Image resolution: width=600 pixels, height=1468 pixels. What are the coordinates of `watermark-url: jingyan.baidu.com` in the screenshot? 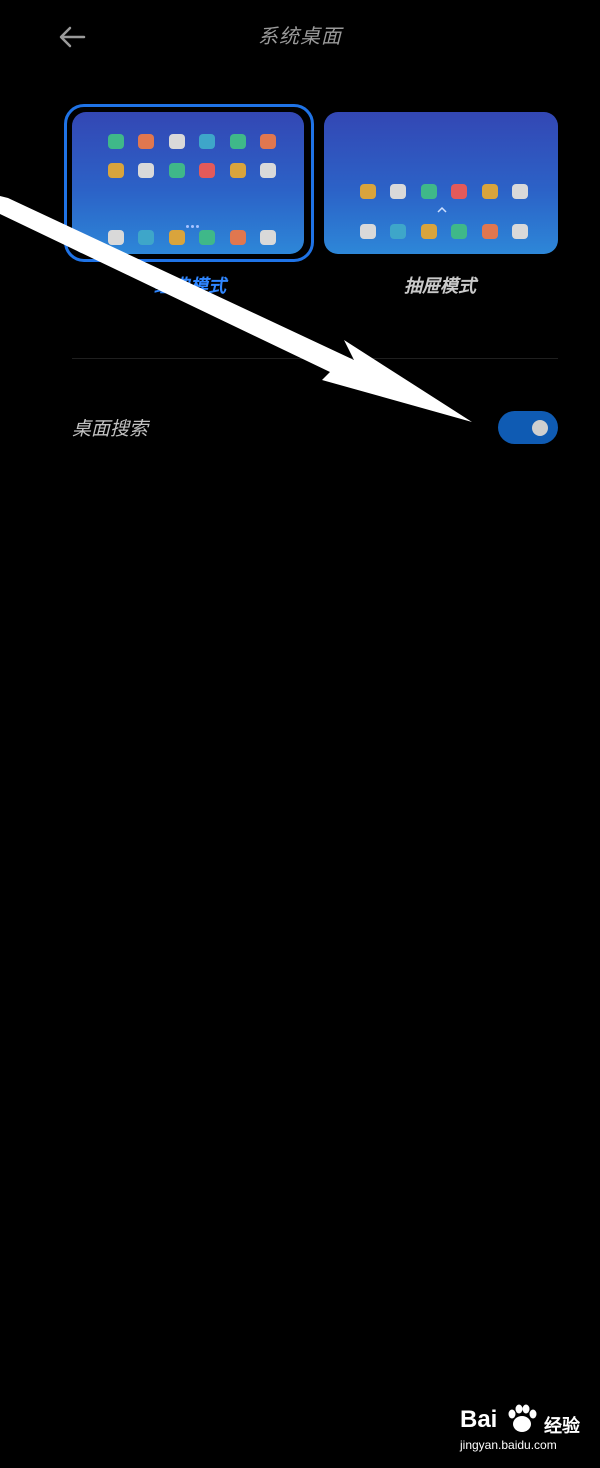 It's located at (508, 1445).